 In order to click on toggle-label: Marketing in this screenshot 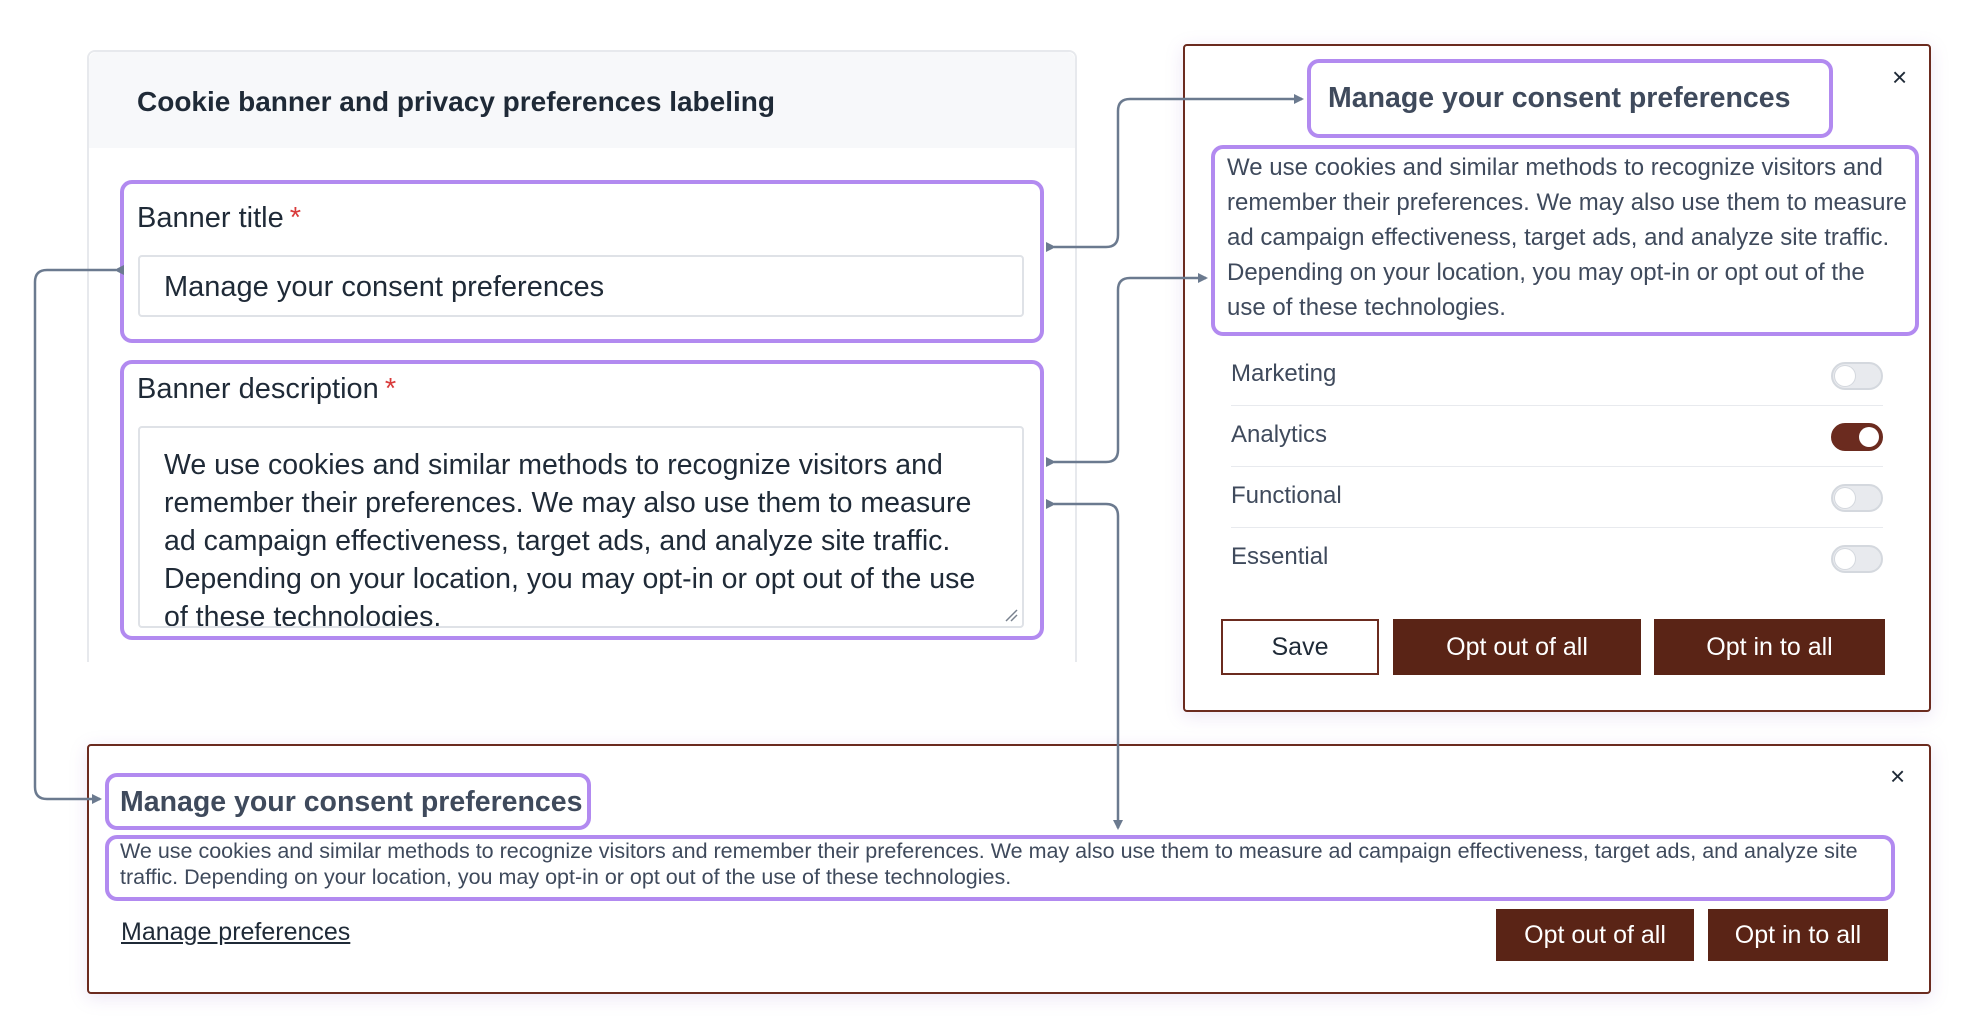, I will do `click(1284, 373)`.